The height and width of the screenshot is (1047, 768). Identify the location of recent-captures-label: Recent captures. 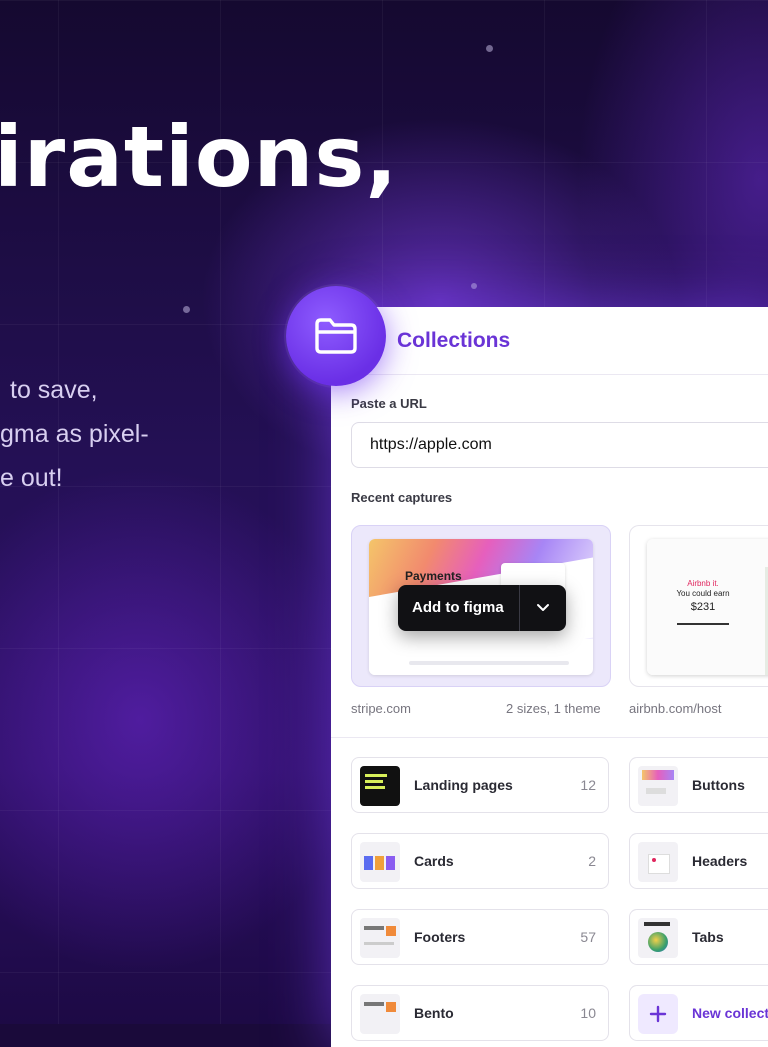
(402, 497).